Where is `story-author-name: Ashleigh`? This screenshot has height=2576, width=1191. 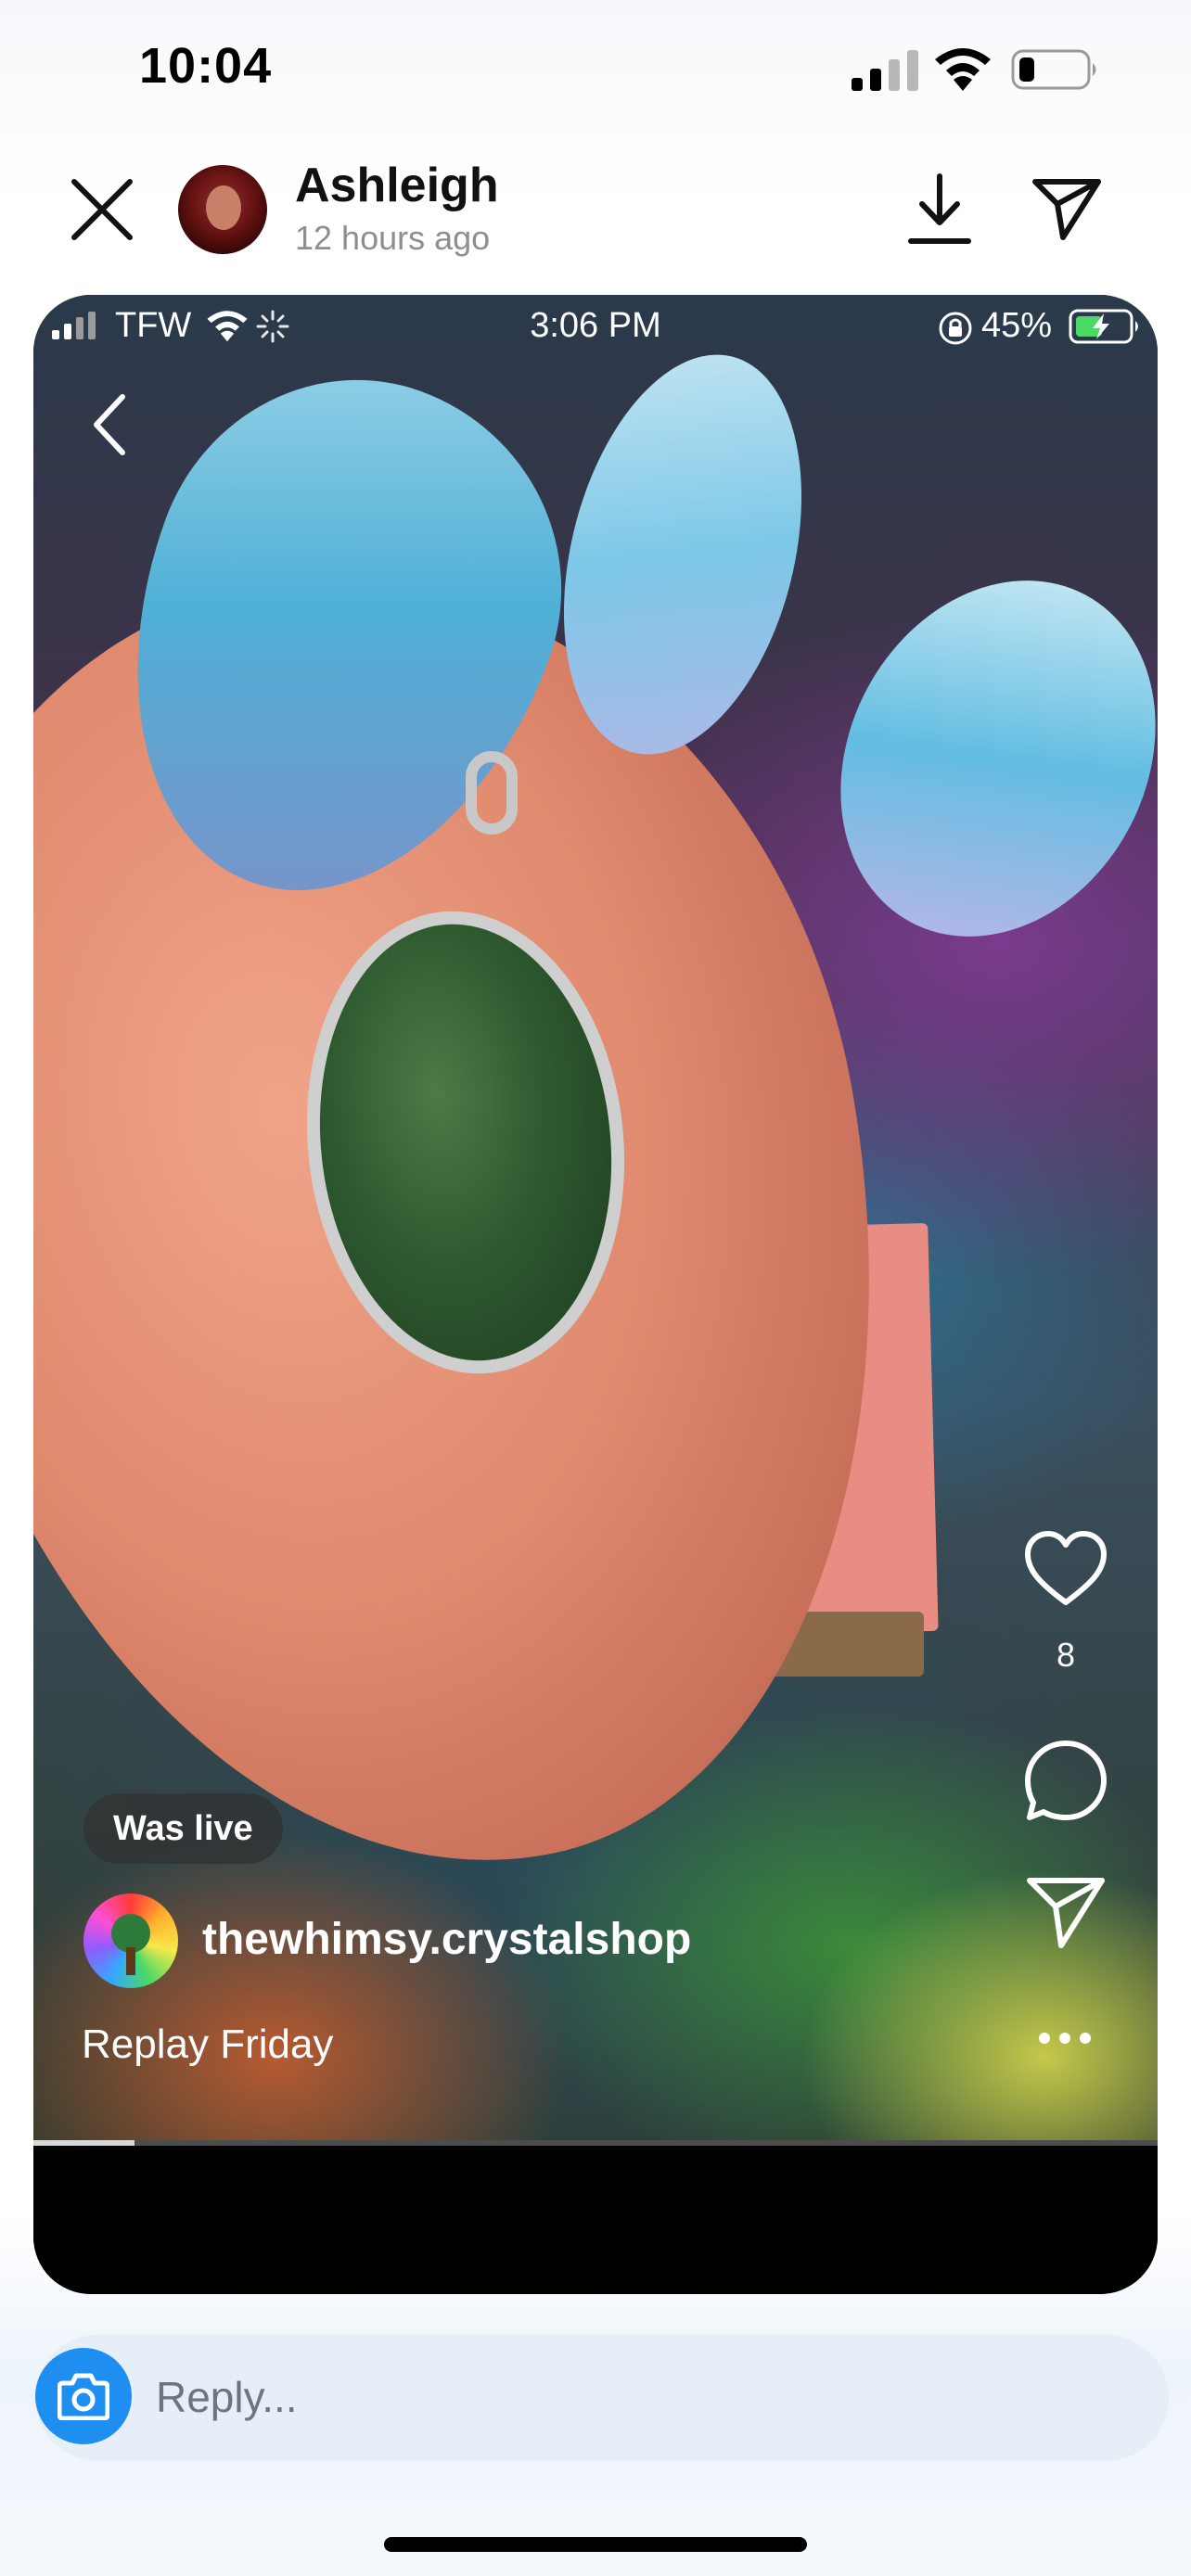 story-author-name: Ashleigh is located at coordinates (397, 186).